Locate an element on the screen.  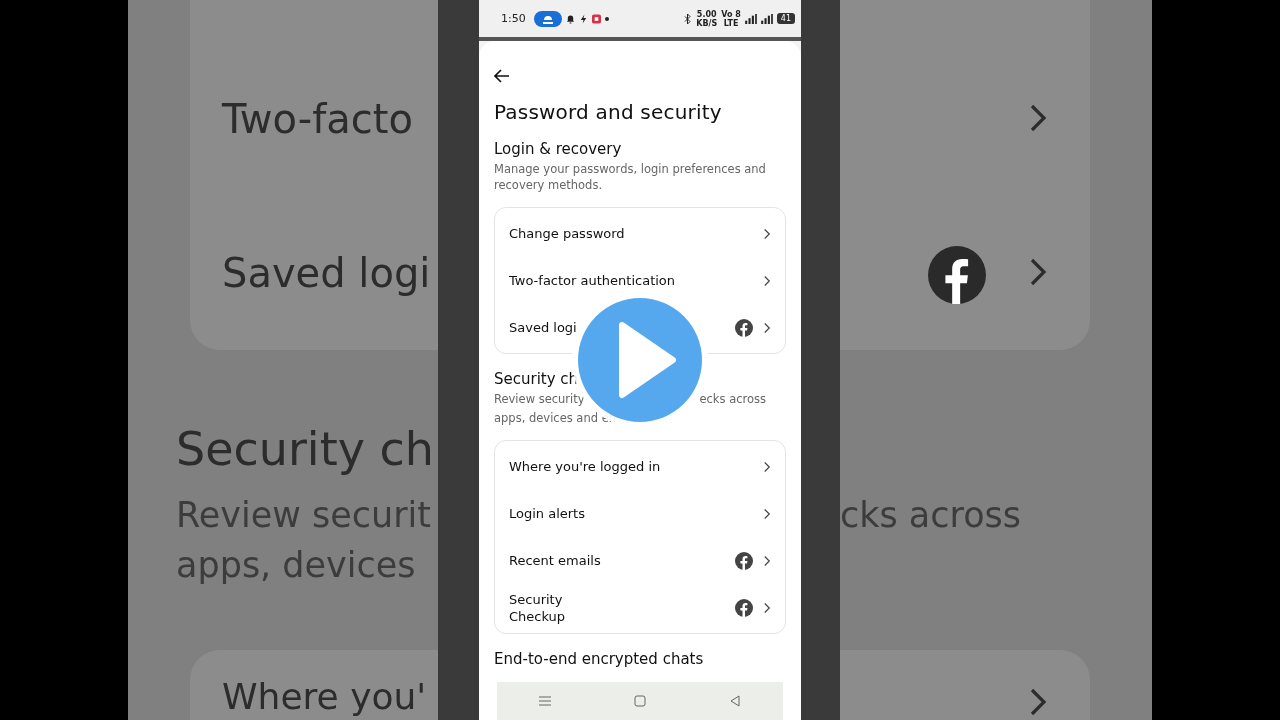
app-icon is located at coordinates (596, 18).